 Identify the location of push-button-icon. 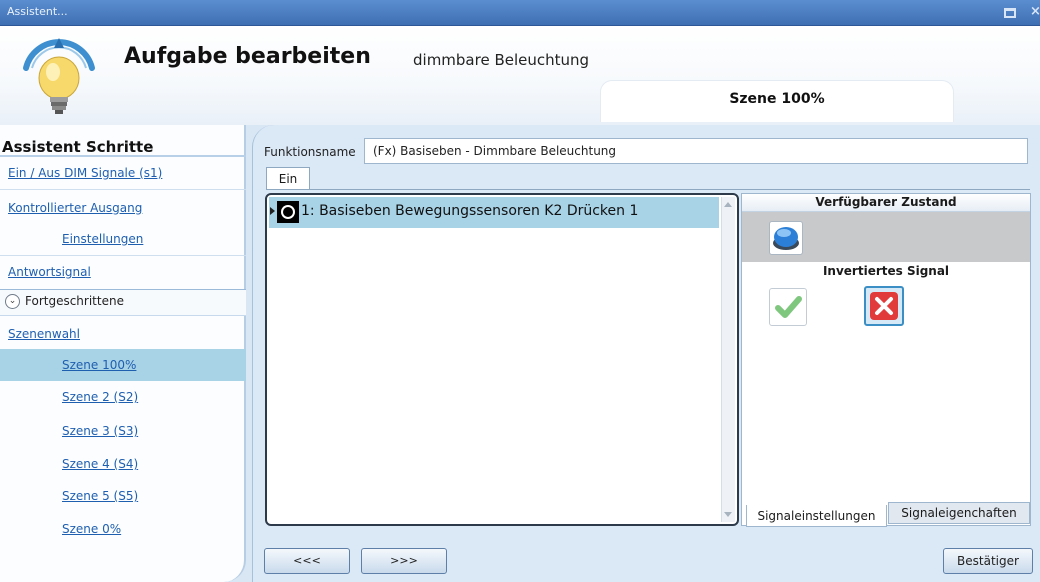
(786, 238).